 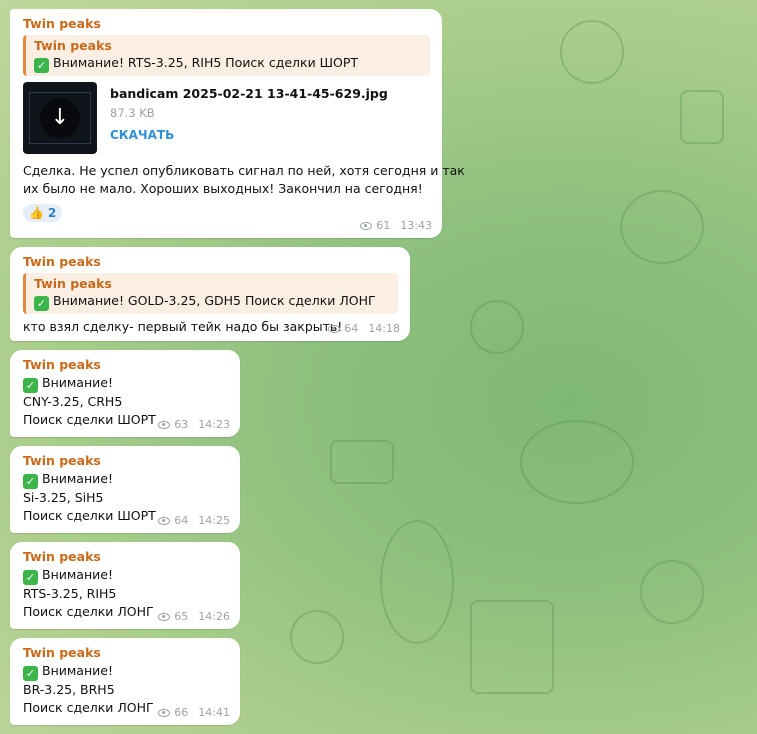 I want to click on message-time: 14:25, so click(x=214, y=520).